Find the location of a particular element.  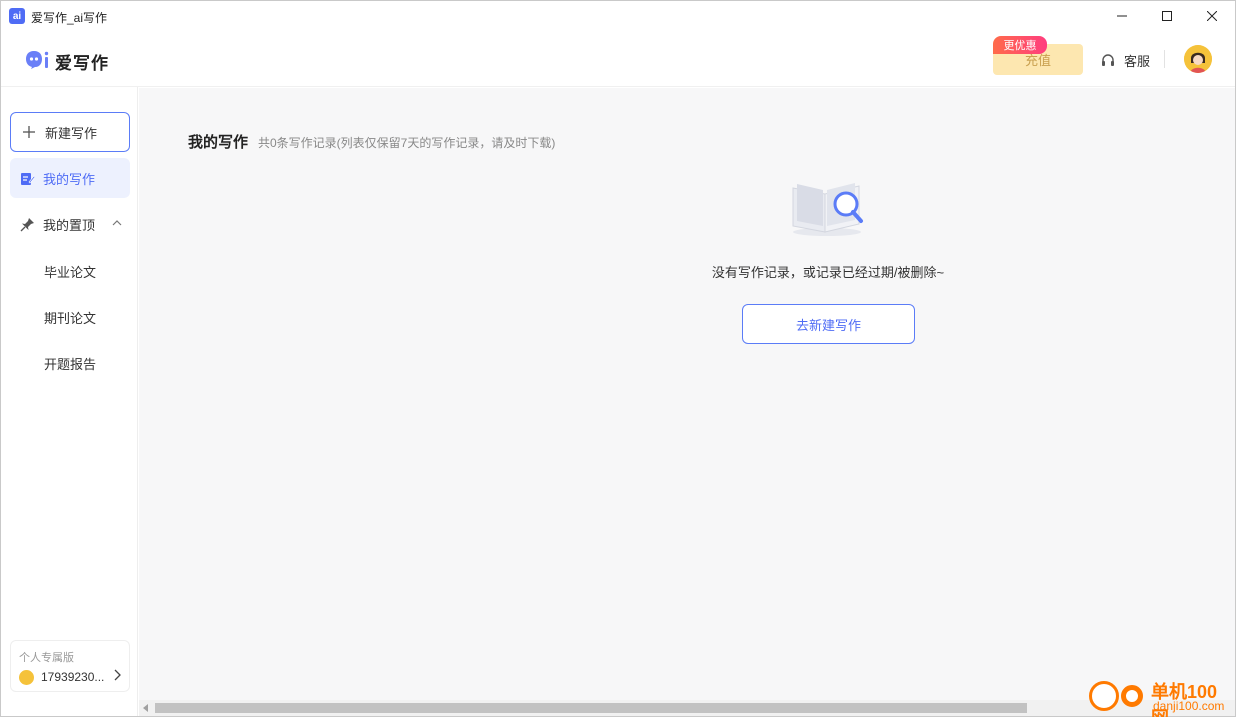

empty-book-search-icon is located at coordinates (827, 209).